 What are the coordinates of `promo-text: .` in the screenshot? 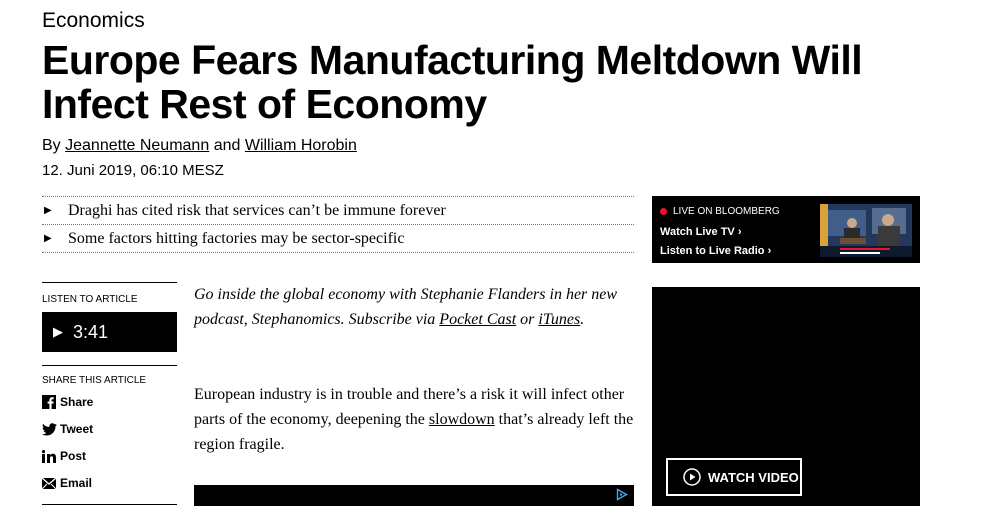 It's located at (582, 319).